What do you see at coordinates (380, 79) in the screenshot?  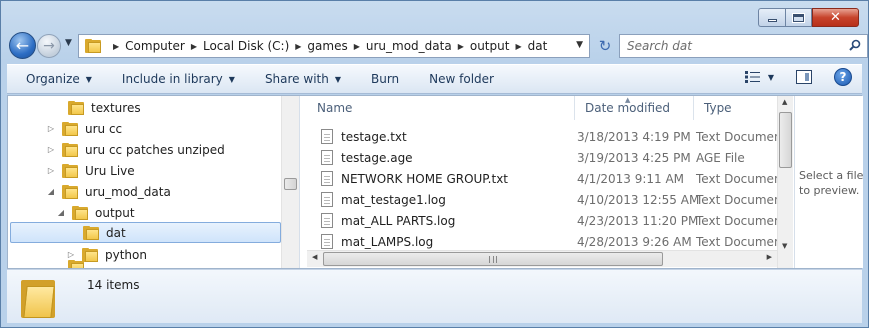 I see `burn-button: Burn` at bounding box center [380, 79].